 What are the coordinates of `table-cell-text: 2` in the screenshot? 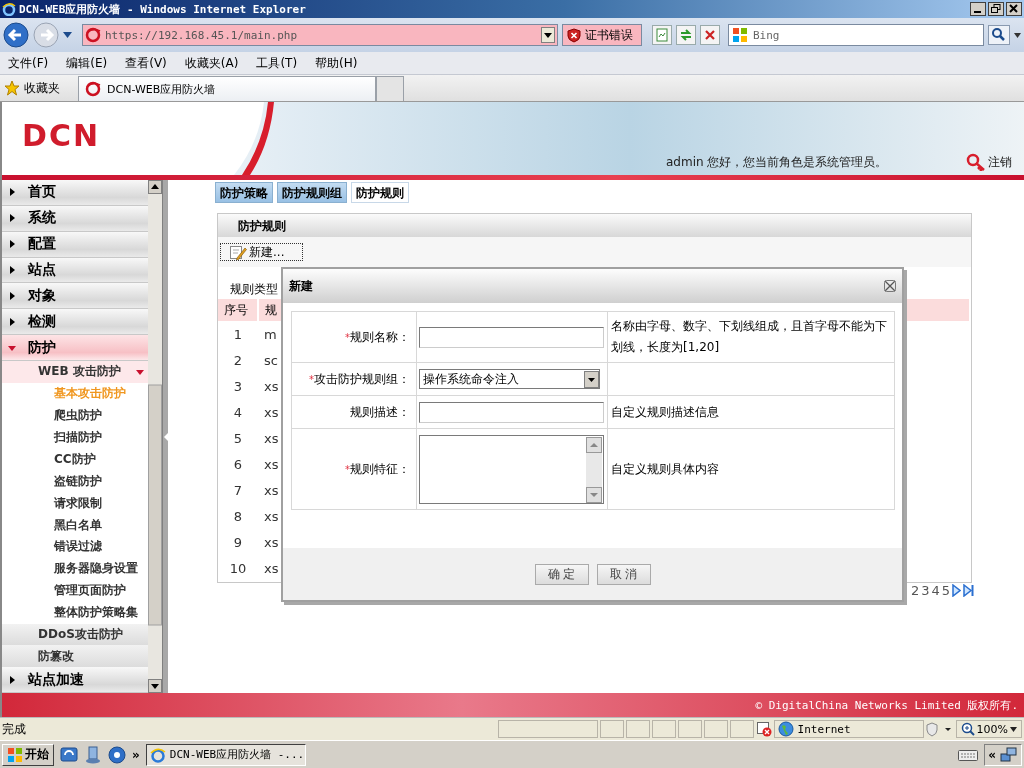 It's located at (238, 360).